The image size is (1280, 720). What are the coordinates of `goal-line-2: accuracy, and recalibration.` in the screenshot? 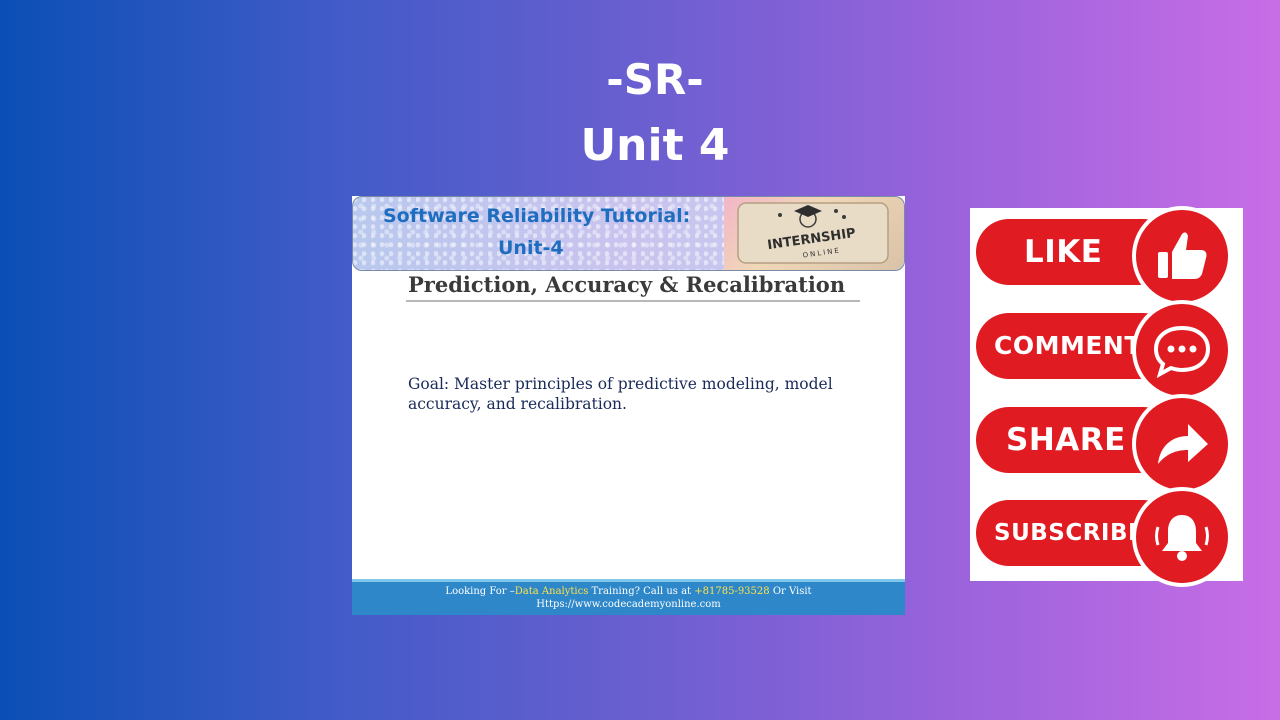 It's located at (517, 404).